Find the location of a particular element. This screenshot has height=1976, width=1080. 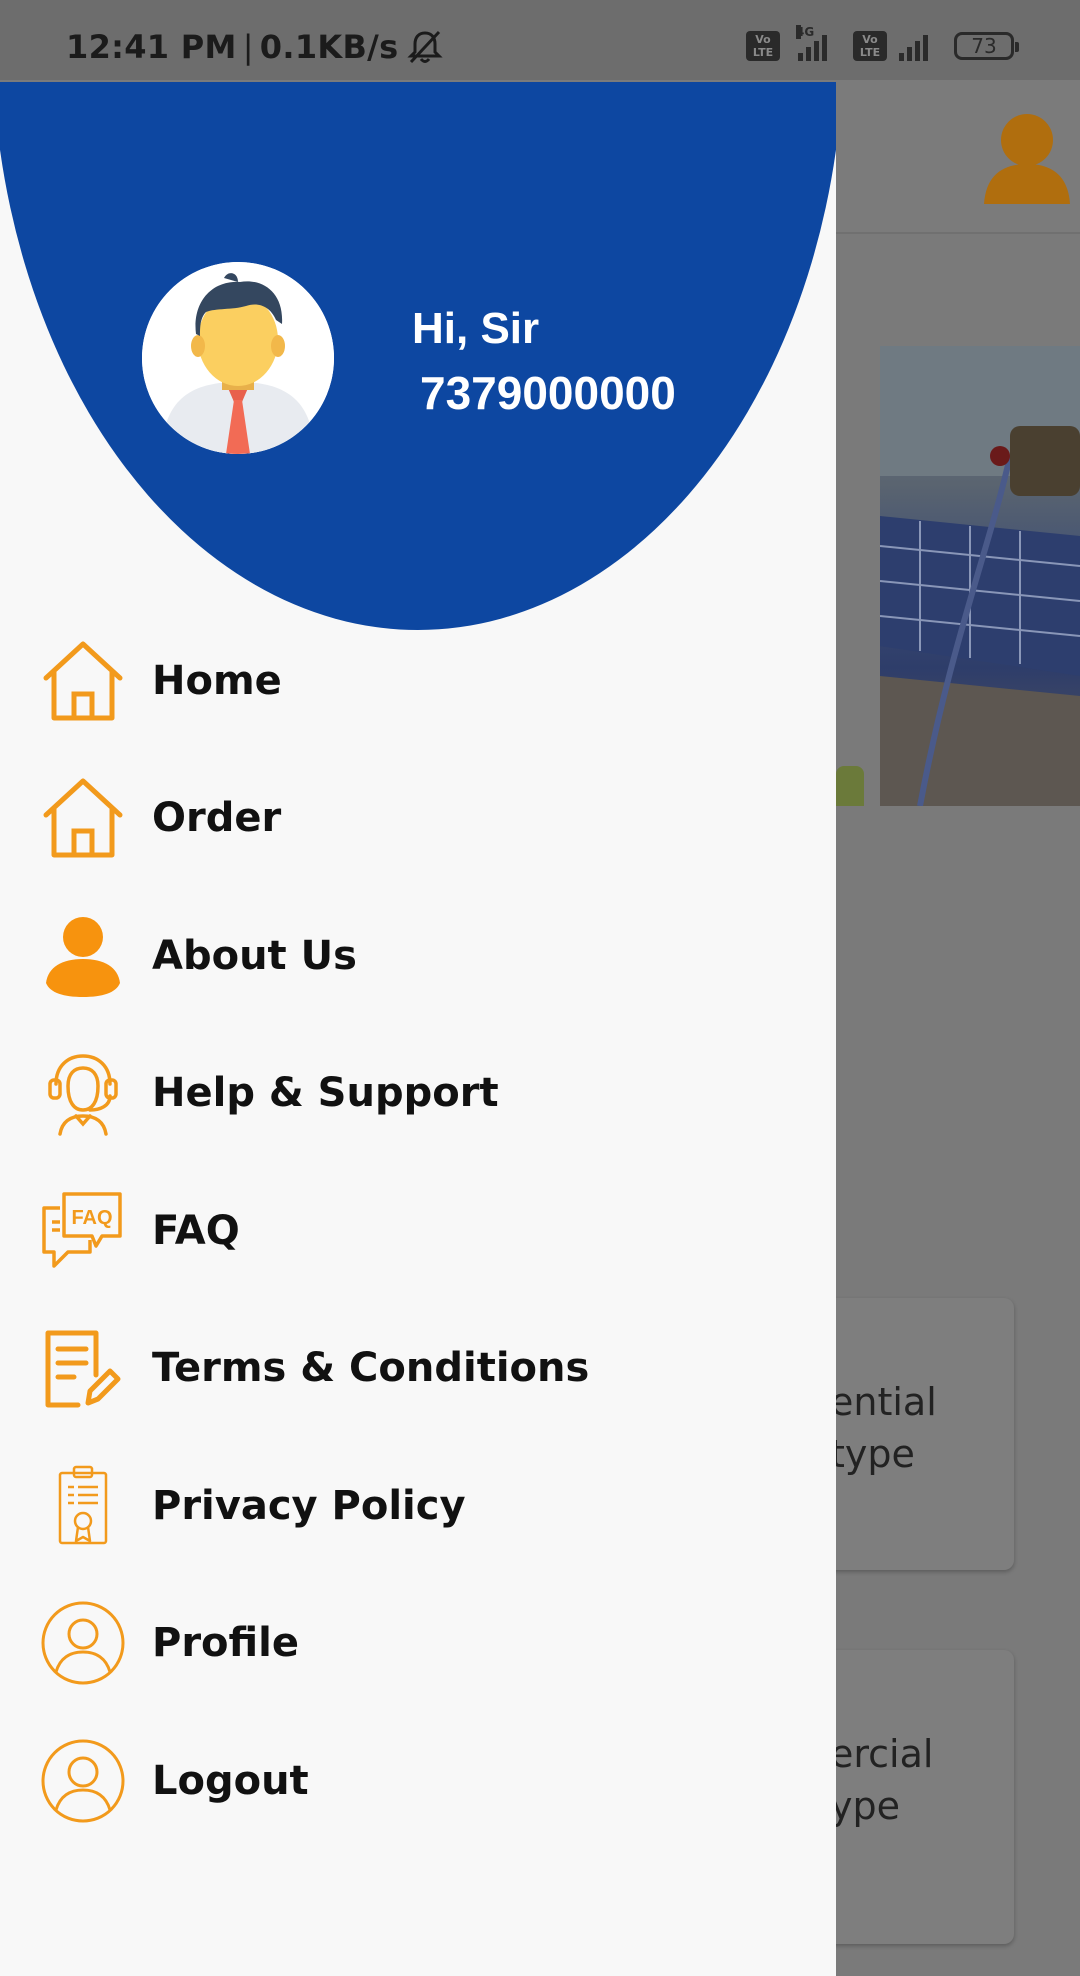

bell-off-icon is located at coordinates (424, 47).